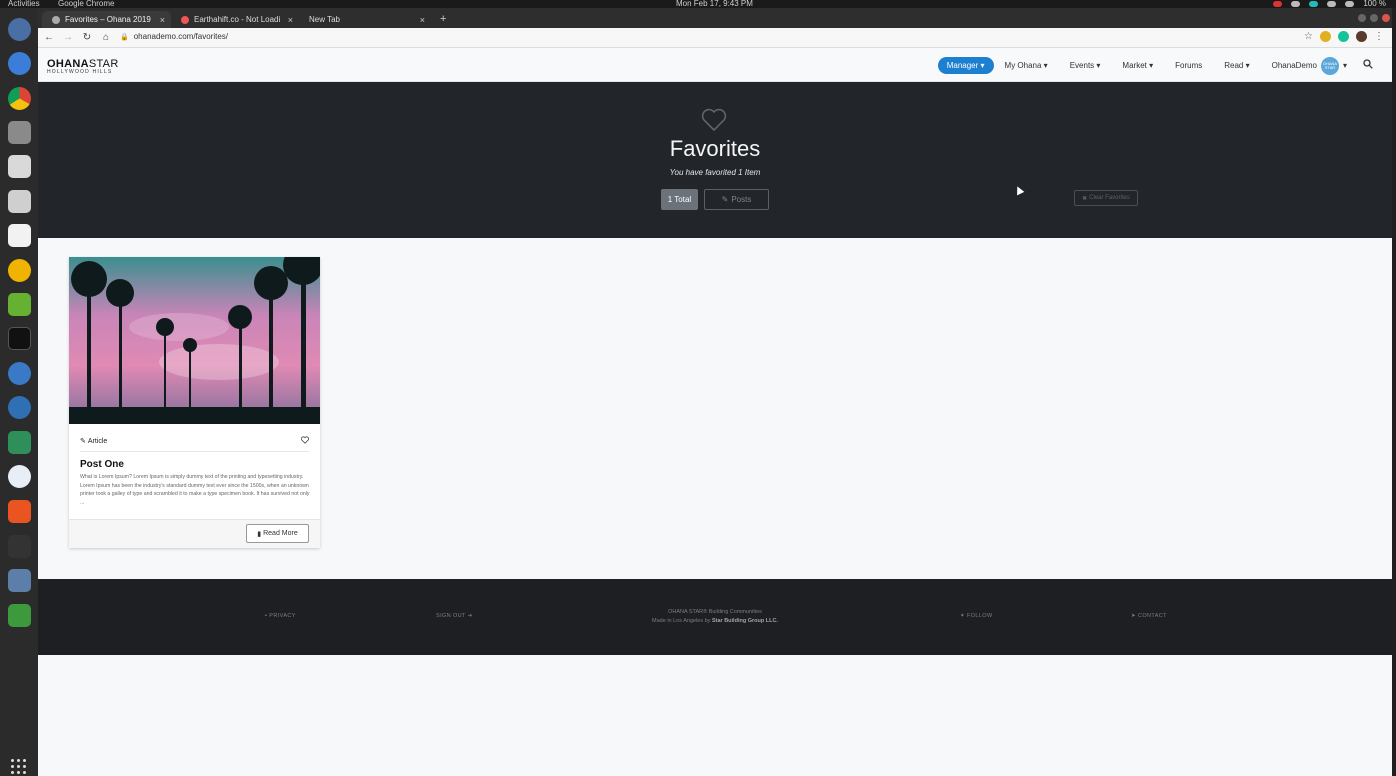  I want to click on contact-link: ➤ CONTACT, so click(1149, 616).